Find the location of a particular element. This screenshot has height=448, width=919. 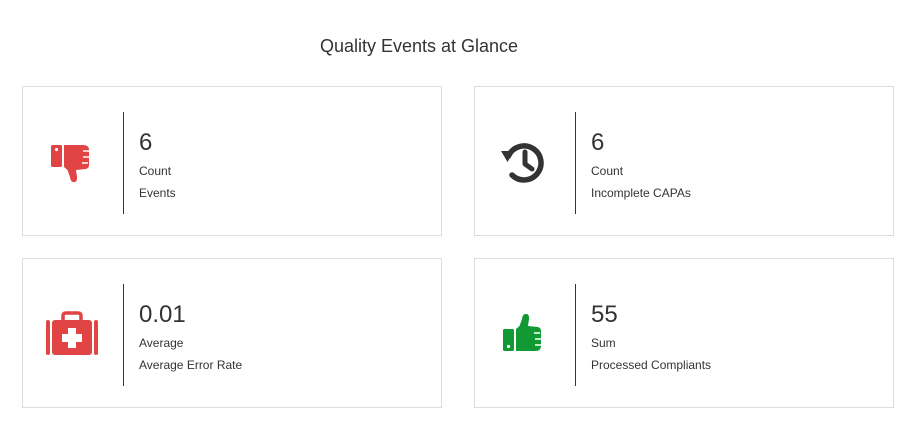

kpi-label: Incomplete CAPAs is located at coordinates (641, 193).